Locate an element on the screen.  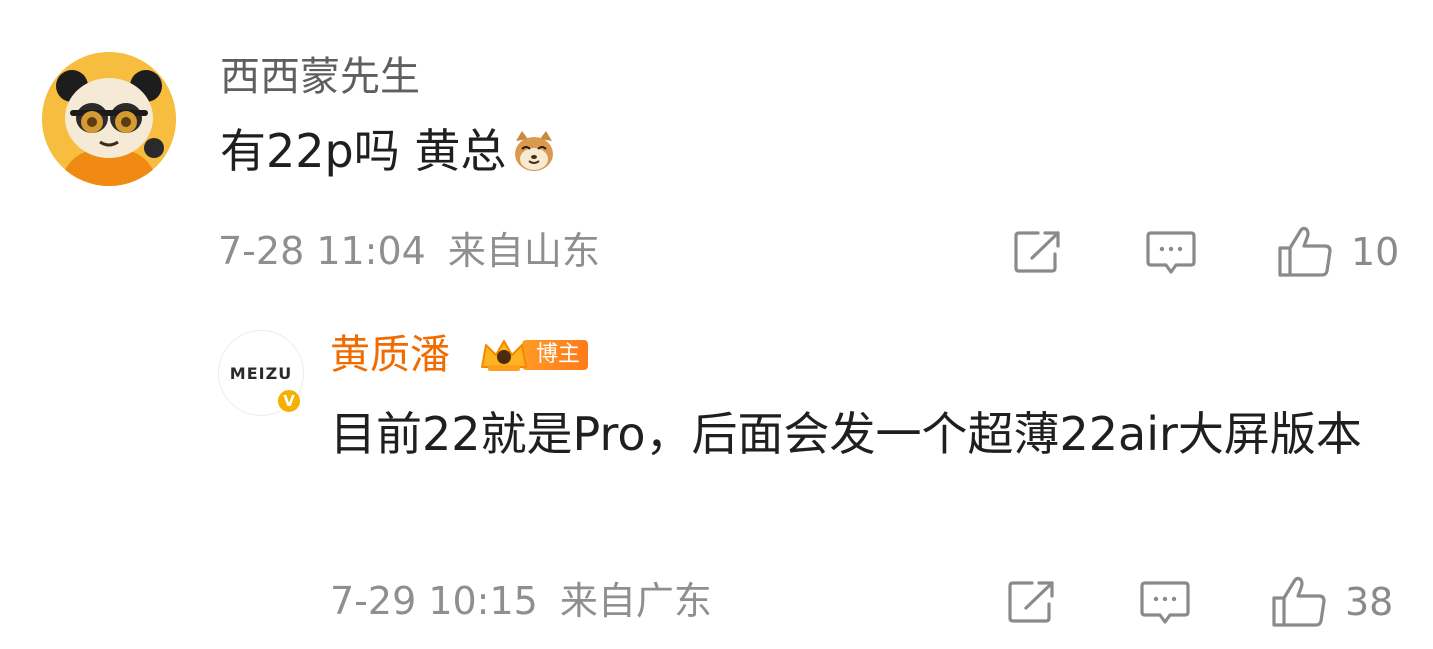
blogger-badge: 博主 is located at coordinates (533, 355).